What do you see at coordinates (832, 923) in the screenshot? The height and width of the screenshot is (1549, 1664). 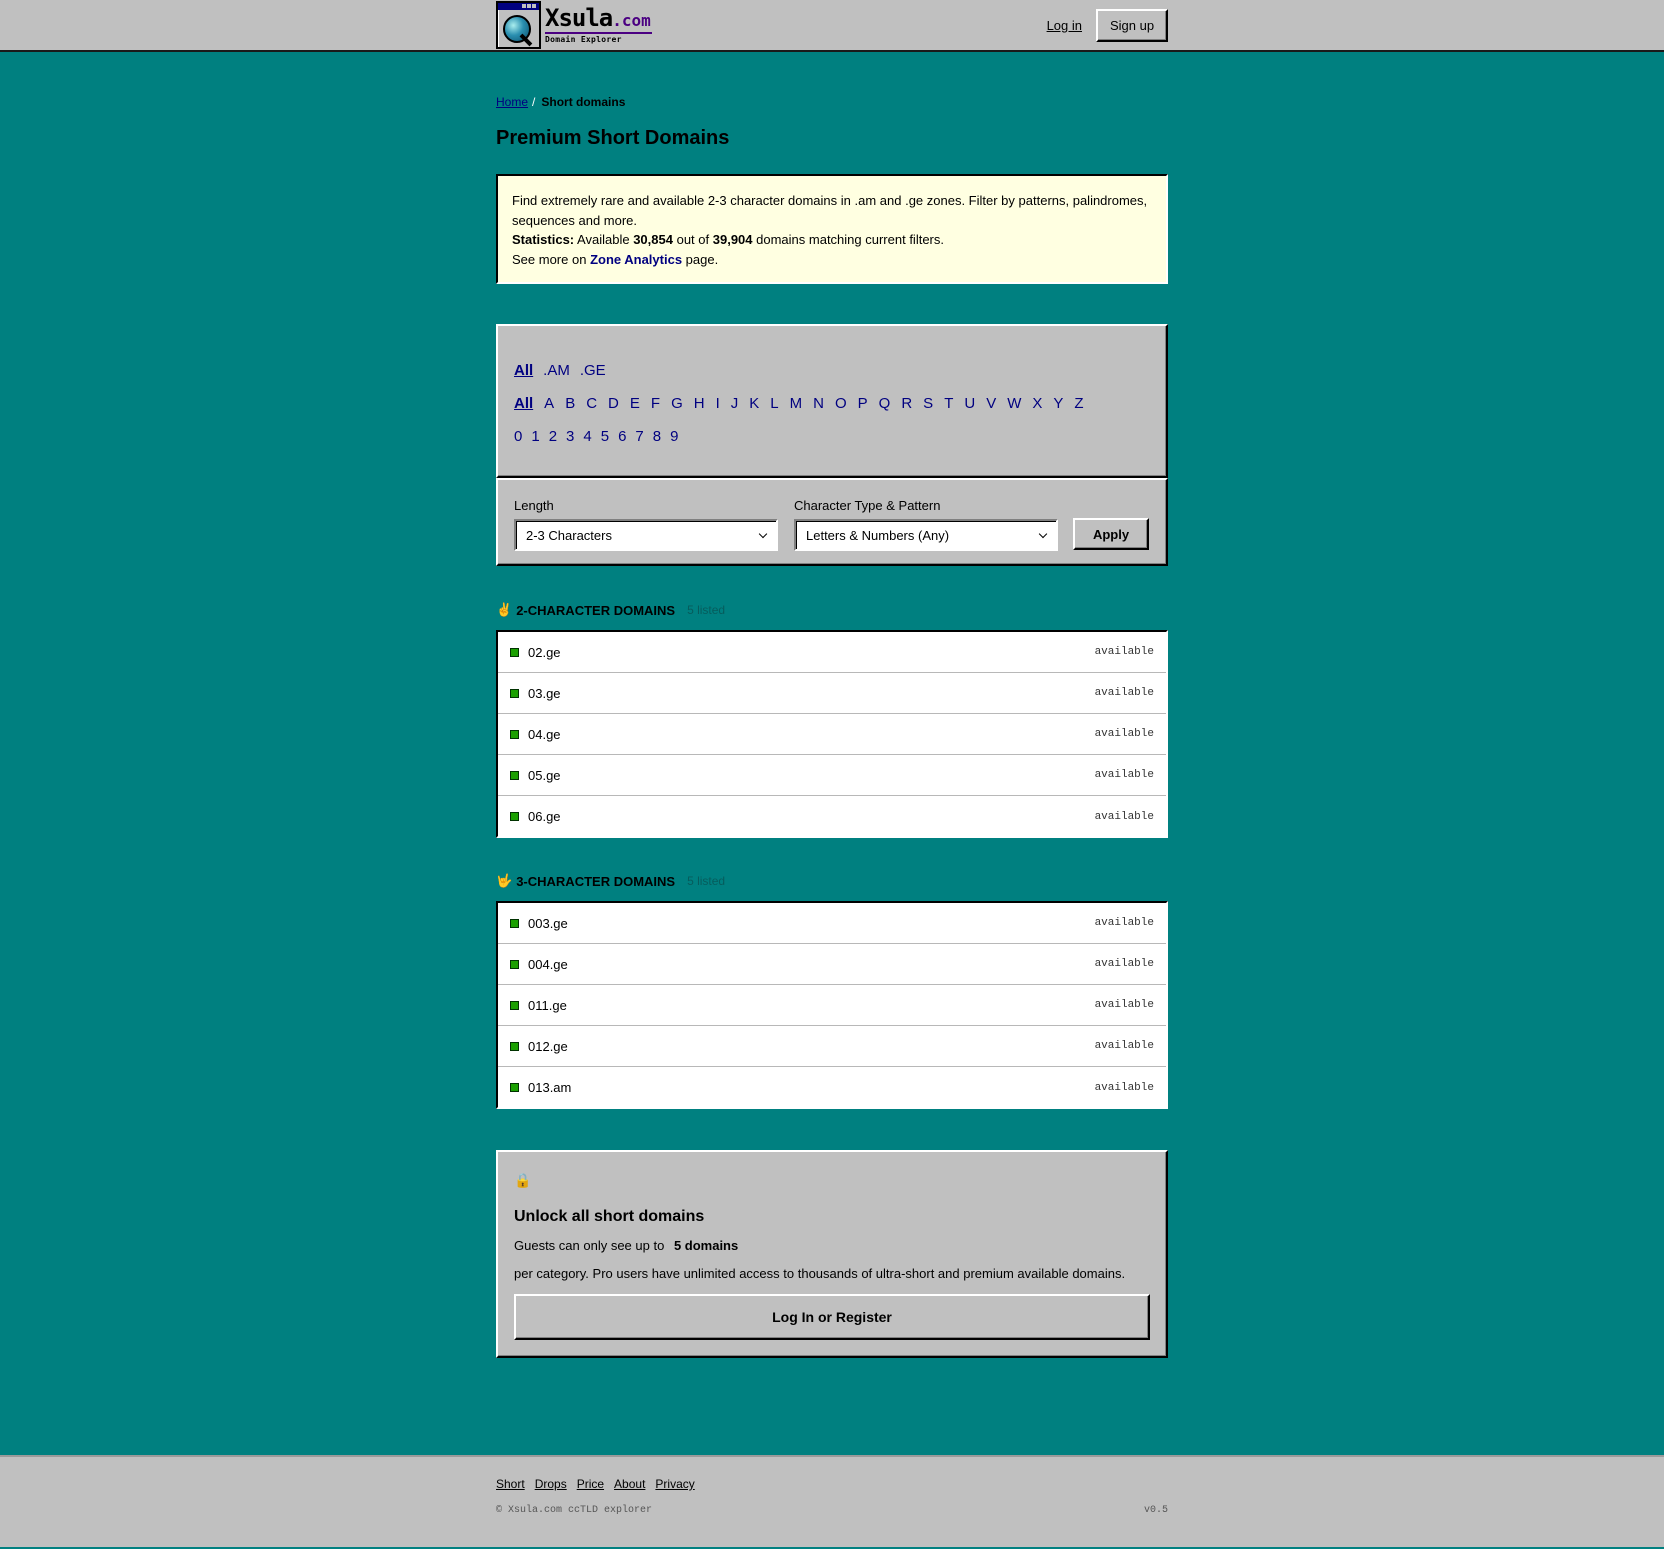 I see `domain-row: 003.ge available` at bounding box center [832, 923].